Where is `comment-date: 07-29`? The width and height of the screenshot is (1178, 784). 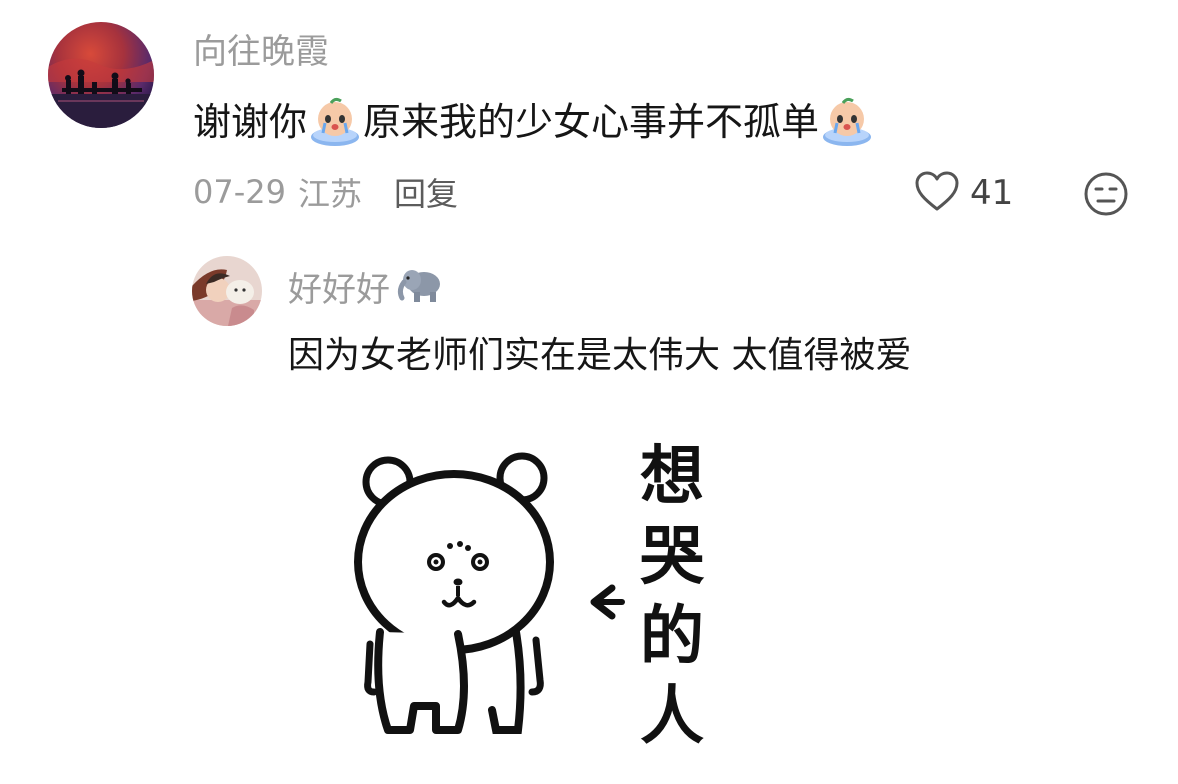
comment-date: 07-29 is located at coordinates (239, 192).